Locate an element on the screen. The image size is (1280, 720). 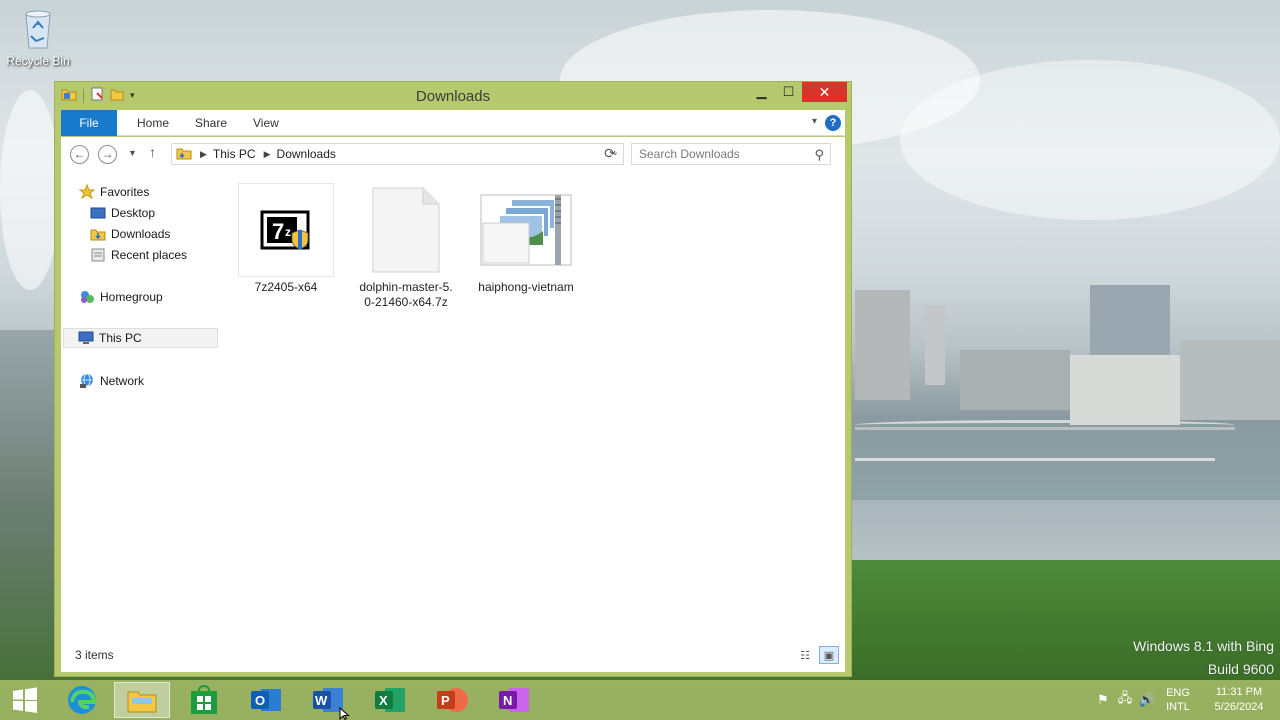
taskbar-powerpoint: P is located at coordinates (452, 700).